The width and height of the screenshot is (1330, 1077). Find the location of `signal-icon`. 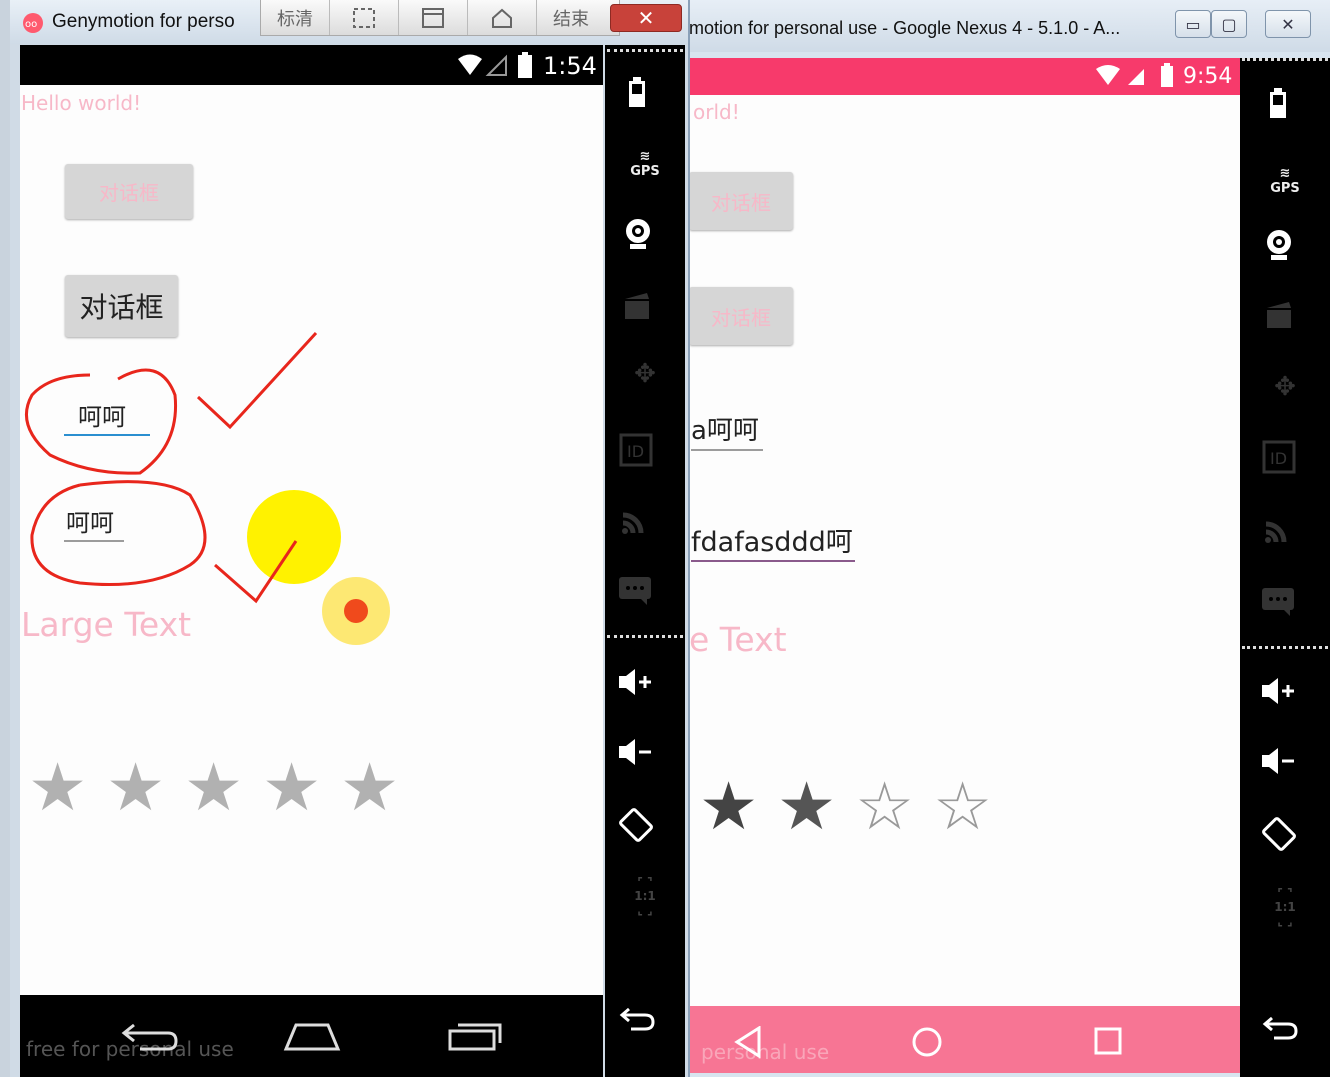

signal-icon is located at coordinates (1120, 75).